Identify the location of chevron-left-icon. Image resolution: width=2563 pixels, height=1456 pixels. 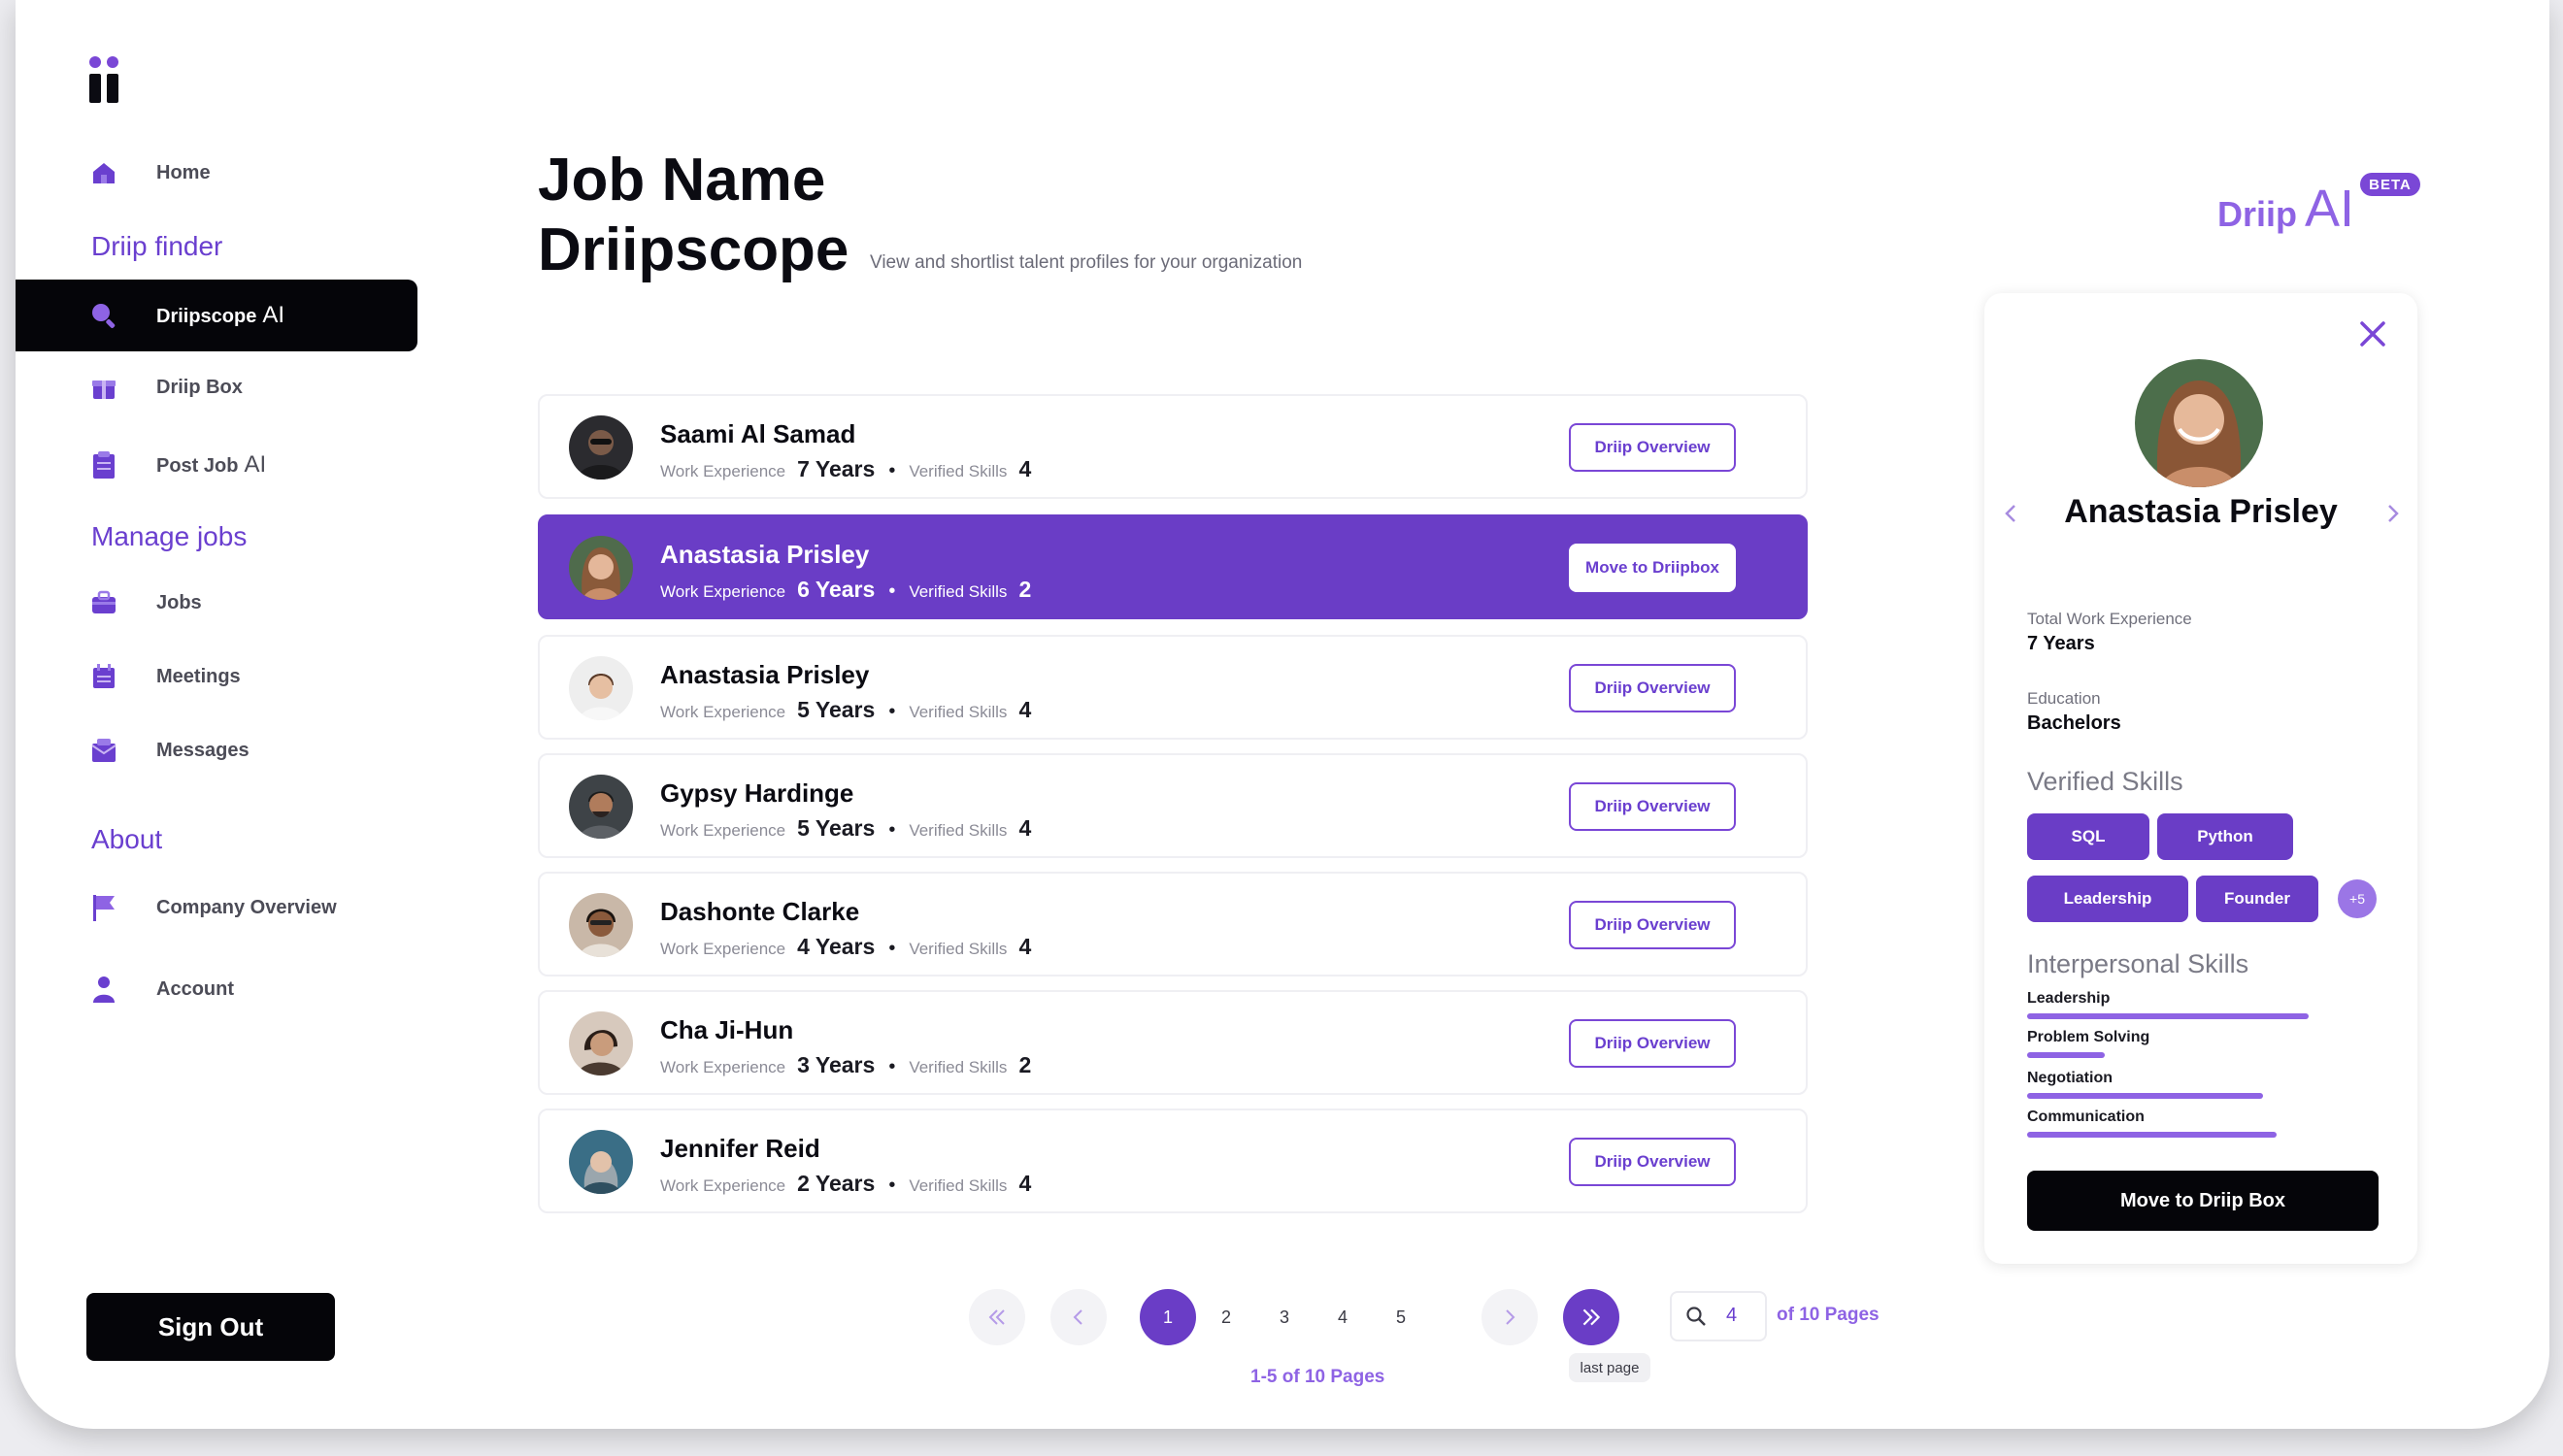
(1077, 1317).